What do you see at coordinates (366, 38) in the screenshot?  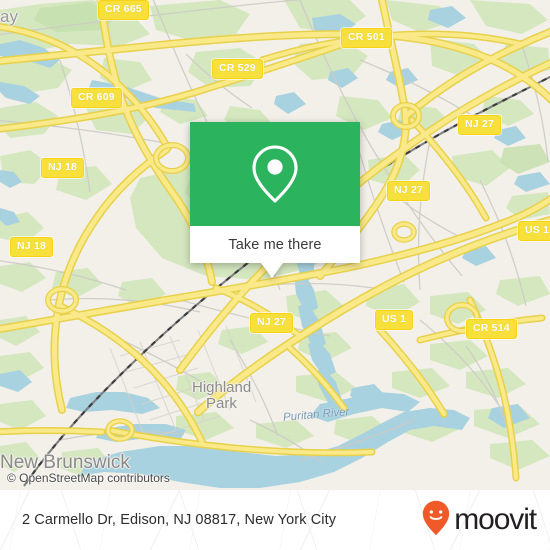 I see `road-shield: CR 501` at bounding box center [366, 38].